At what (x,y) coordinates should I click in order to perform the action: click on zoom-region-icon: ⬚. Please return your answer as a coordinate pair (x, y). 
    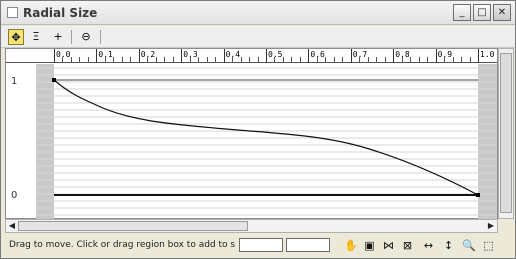
    Looking at the image, I should click on (488, 245).